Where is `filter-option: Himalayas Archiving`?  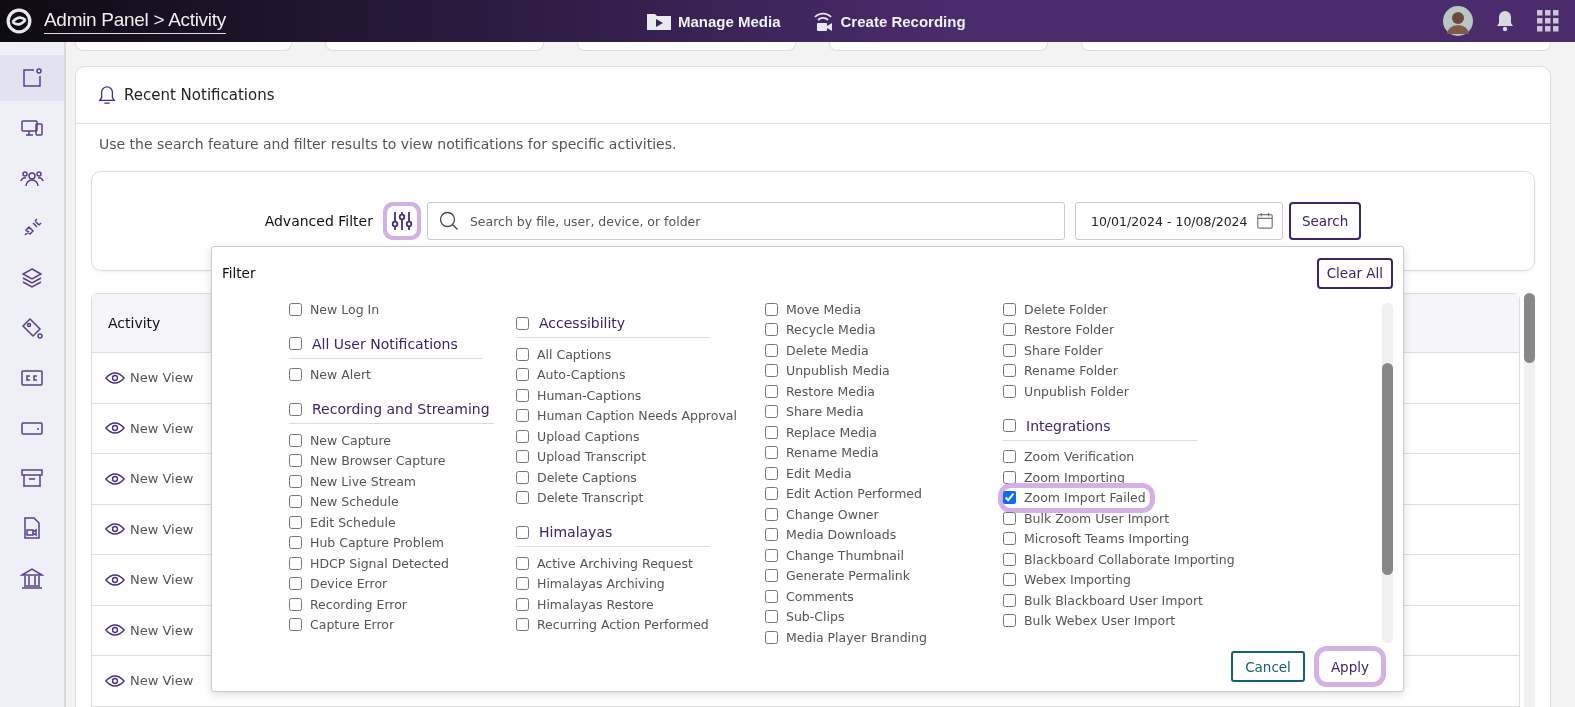 filter-option: Himalayas Archiving is located at coordinates (592, 583).